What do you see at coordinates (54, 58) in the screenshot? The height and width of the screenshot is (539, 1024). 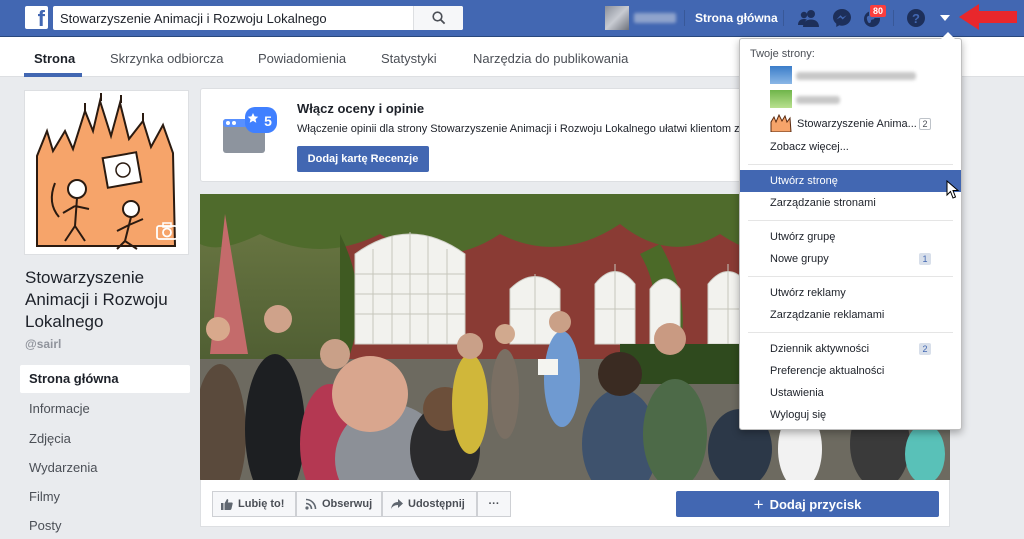 I see `tab-page: Strona` at bounding box center [54, 58].